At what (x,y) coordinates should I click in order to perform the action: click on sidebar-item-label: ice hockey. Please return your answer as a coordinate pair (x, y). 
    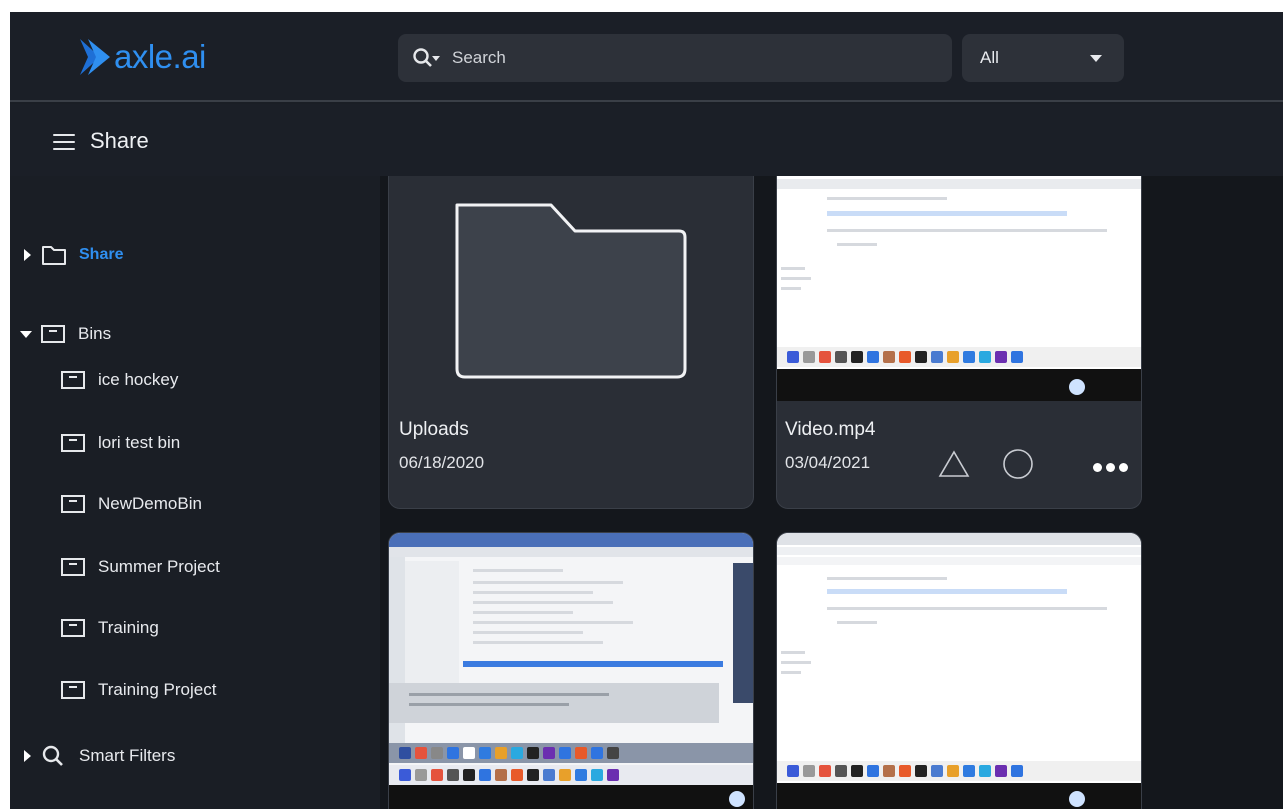
    Looking at the image, I should click on (138, 379).